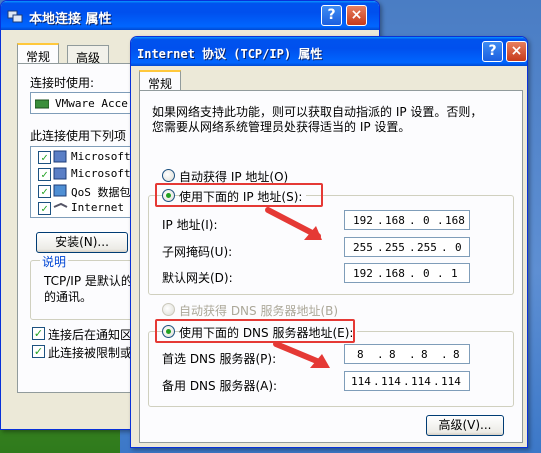  Describe the element at coordinates (101, 173) in the screenshot. I see `component-label-2: Microsoft` at that location.